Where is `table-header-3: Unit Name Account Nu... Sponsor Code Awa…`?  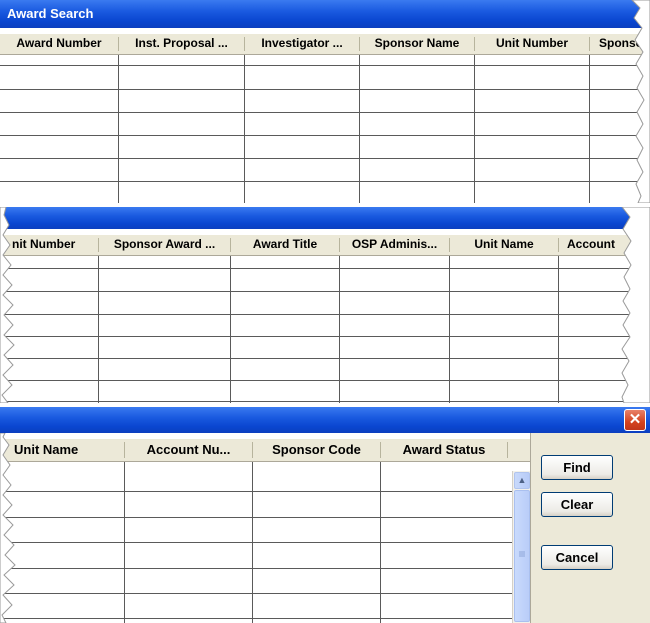
table-header-3: Unit Name Account Nu... Sponsor Code Awa… is located at coordinates (266, 450).